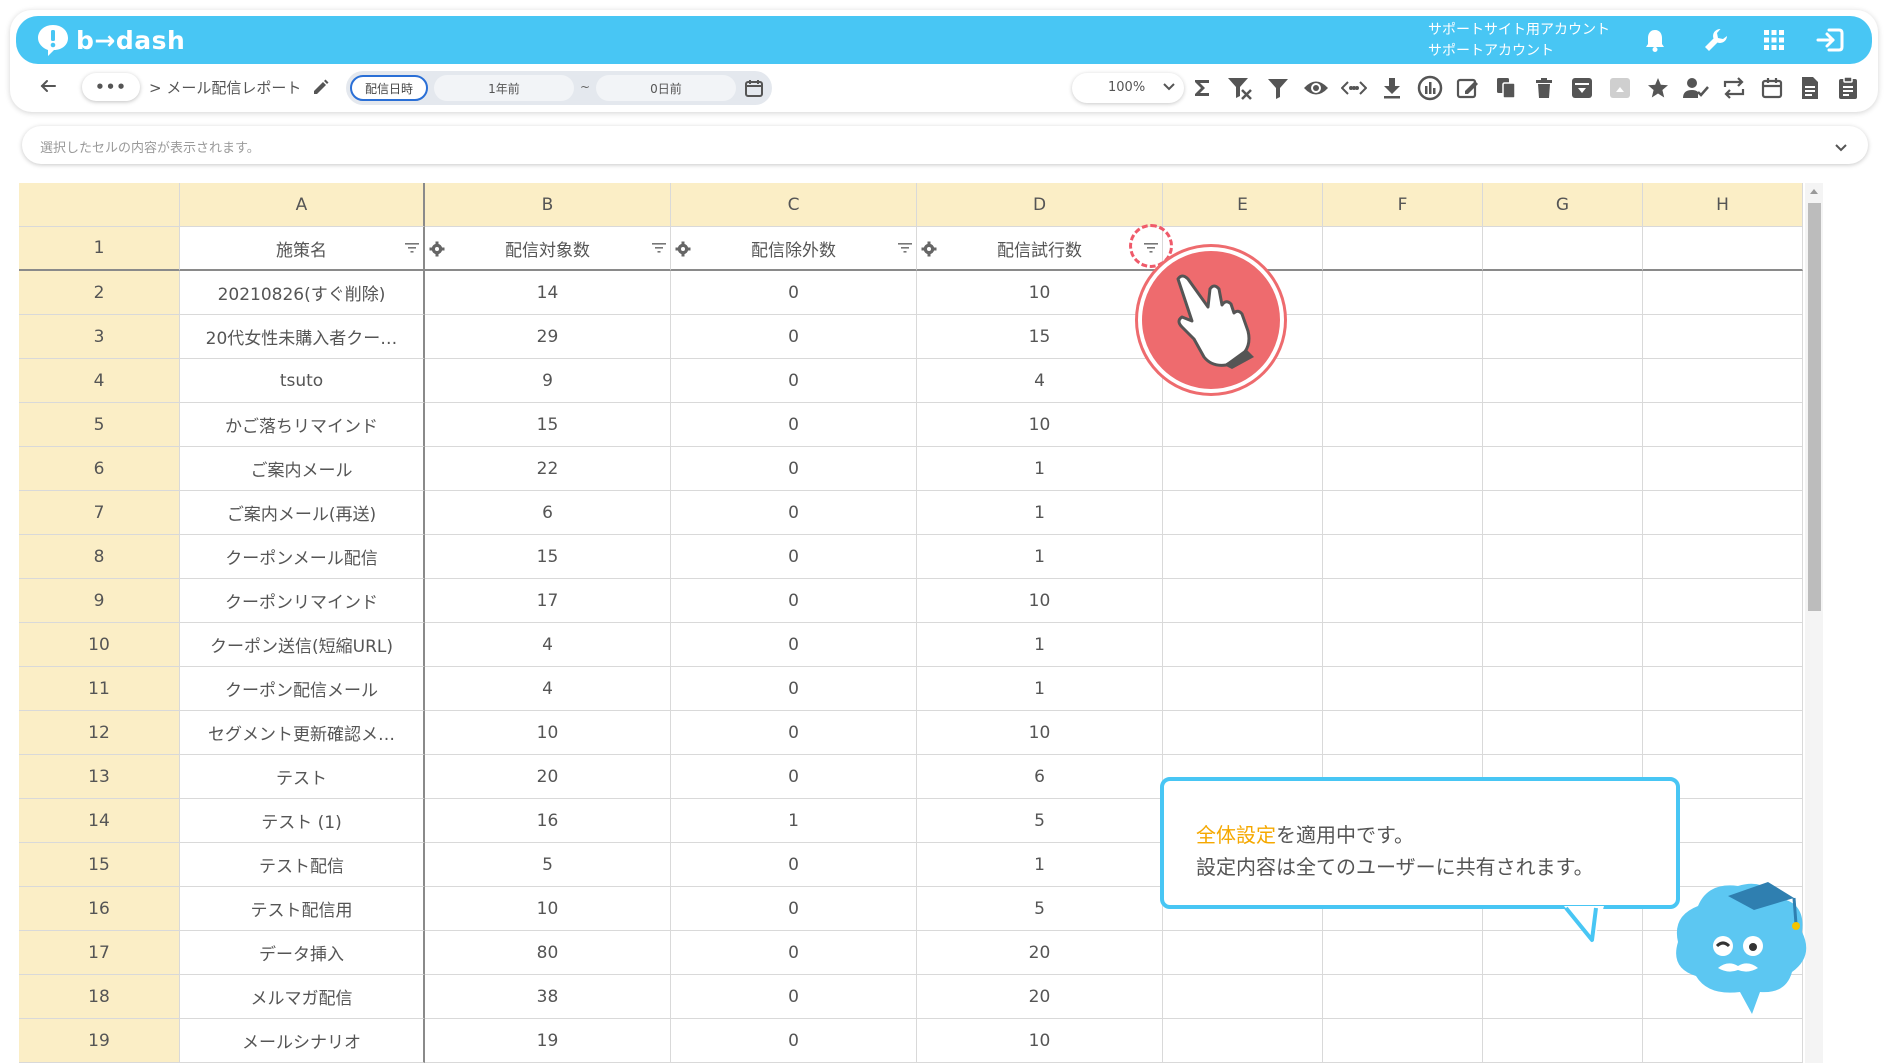 This screenshot has height=1063, width=1890. I want to click on row-number: 15, so click(99, 865).